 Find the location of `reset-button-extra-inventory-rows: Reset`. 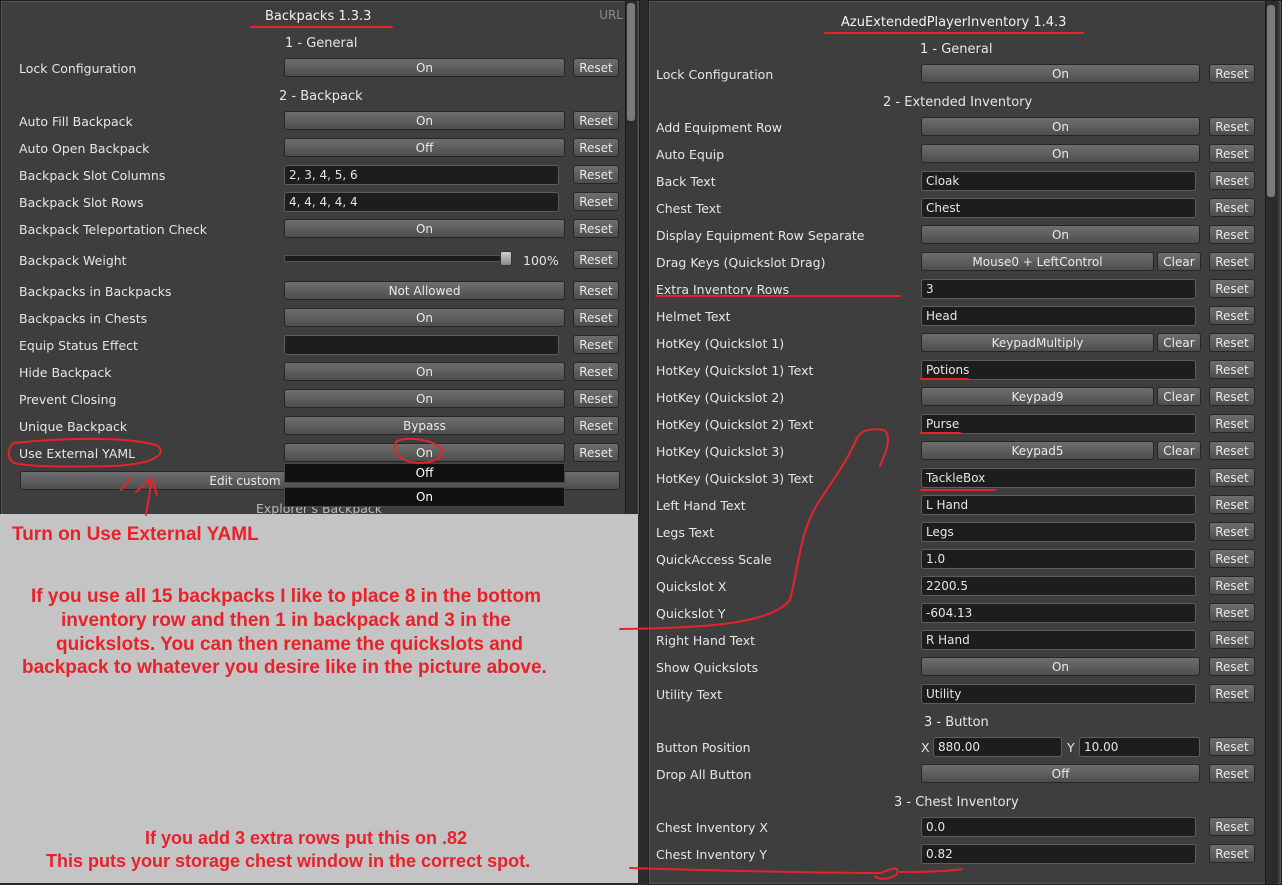

reset-button-extra-inventory-rows: Reset is located at coordinates (1232, 288).